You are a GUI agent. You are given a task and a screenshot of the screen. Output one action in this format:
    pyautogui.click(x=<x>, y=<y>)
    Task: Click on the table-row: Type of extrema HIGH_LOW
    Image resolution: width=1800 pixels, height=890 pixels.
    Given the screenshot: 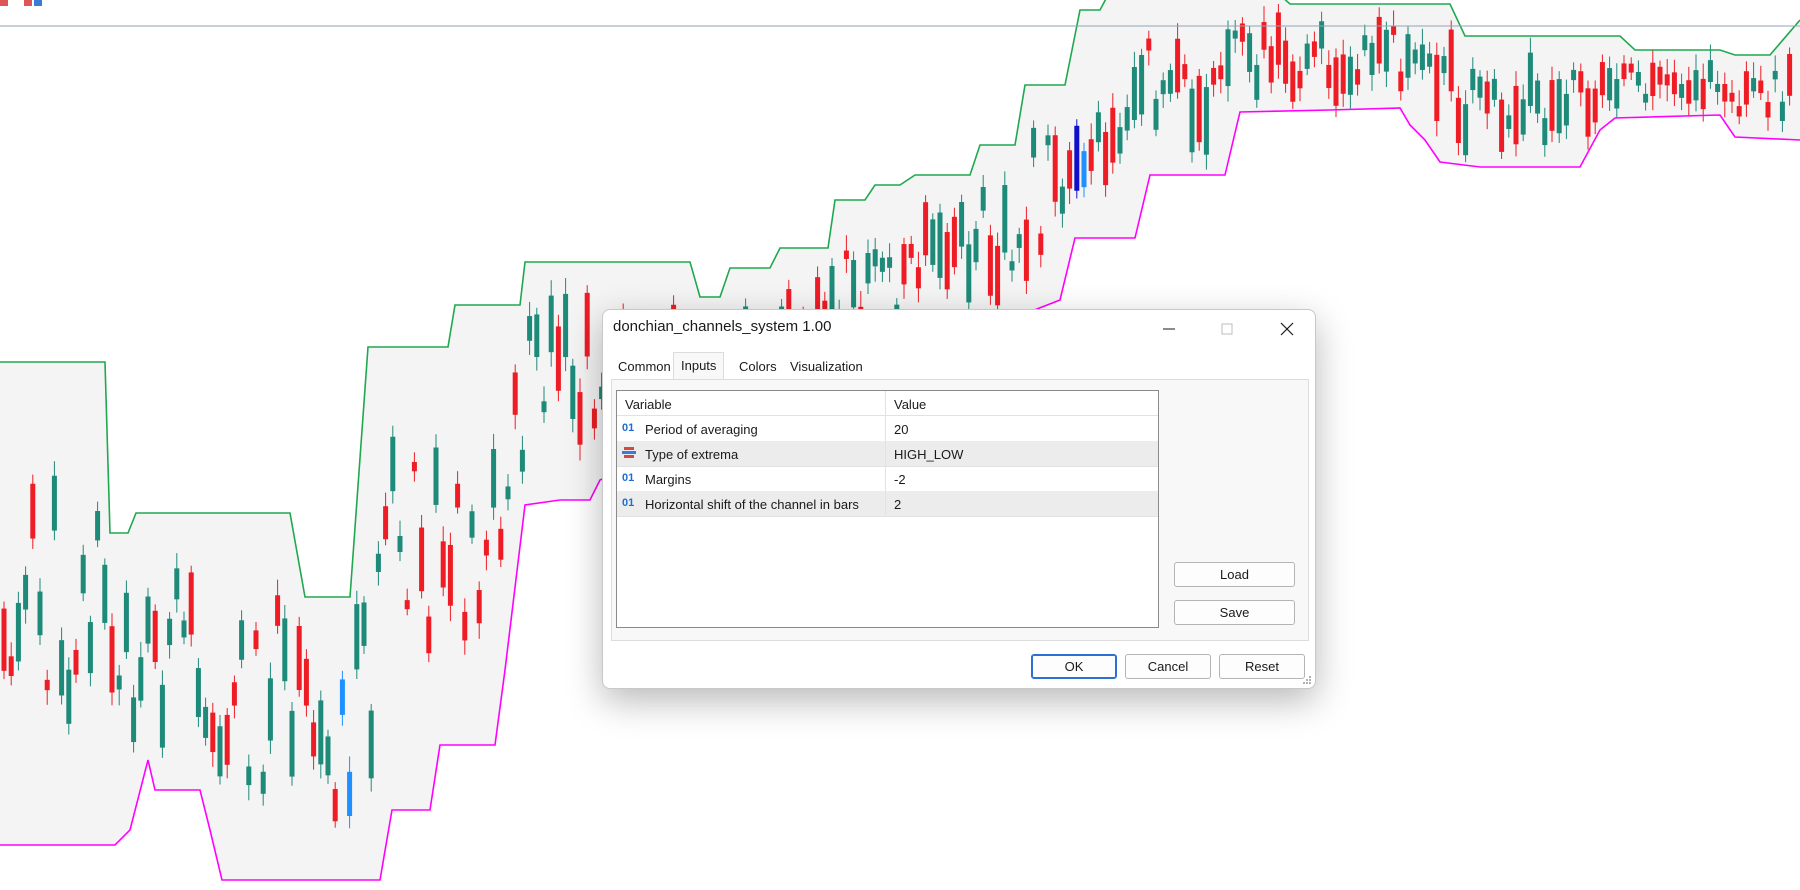 What is the action you would take?
    pyautogui.click(x=887, y=454)
    